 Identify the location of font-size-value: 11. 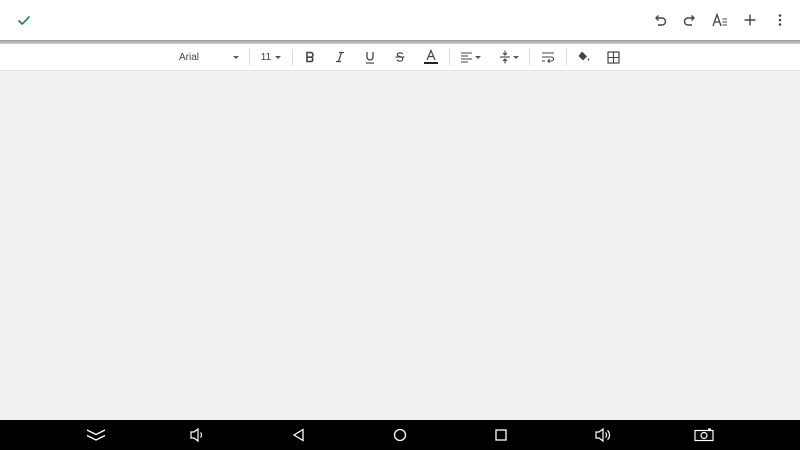
(266, 57).